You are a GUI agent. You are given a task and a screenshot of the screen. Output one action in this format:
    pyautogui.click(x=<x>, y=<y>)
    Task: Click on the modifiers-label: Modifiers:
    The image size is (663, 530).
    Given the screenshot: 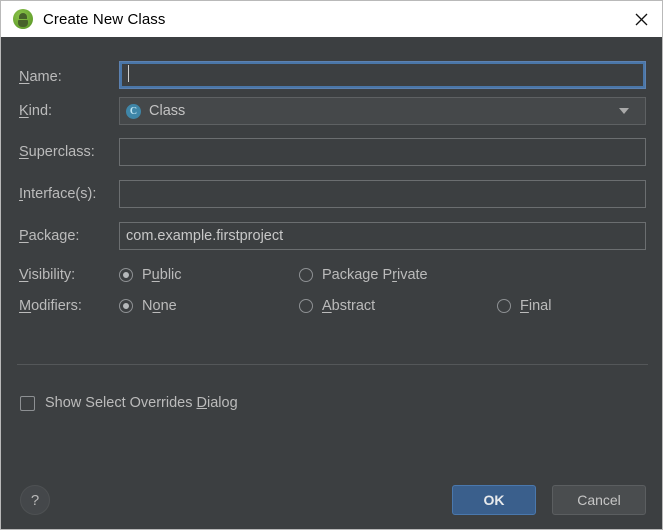 What is the action you would take?
    pyautogui.click(x=50, y=306)
    